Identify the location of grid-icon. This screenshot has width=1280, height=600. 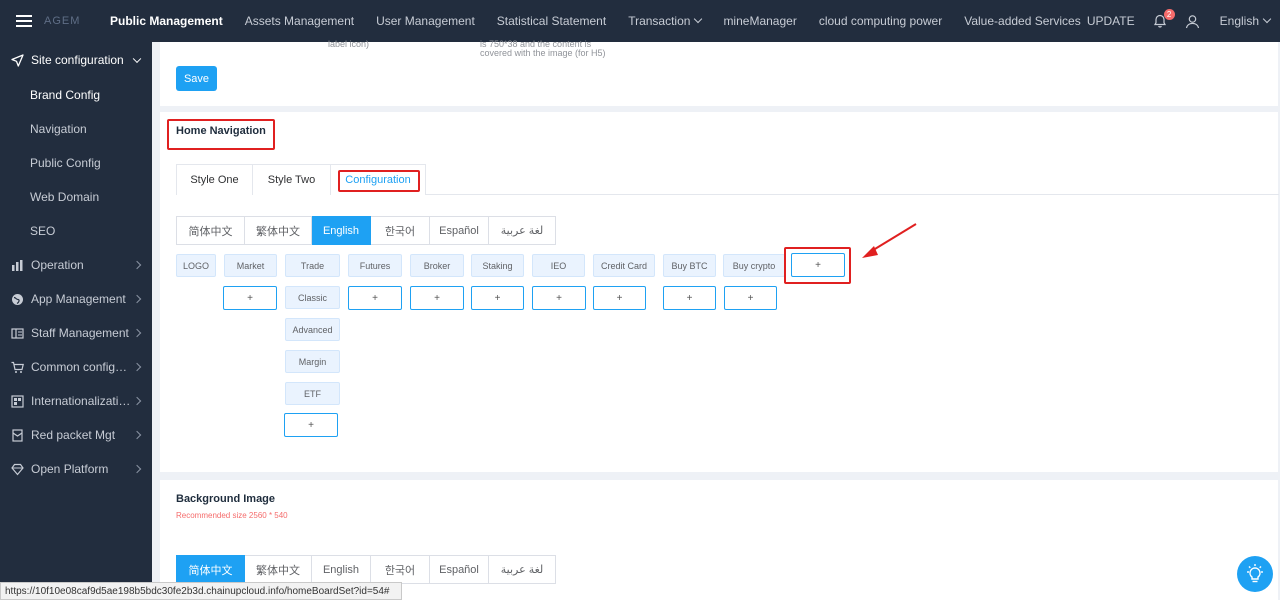
(17, 401).